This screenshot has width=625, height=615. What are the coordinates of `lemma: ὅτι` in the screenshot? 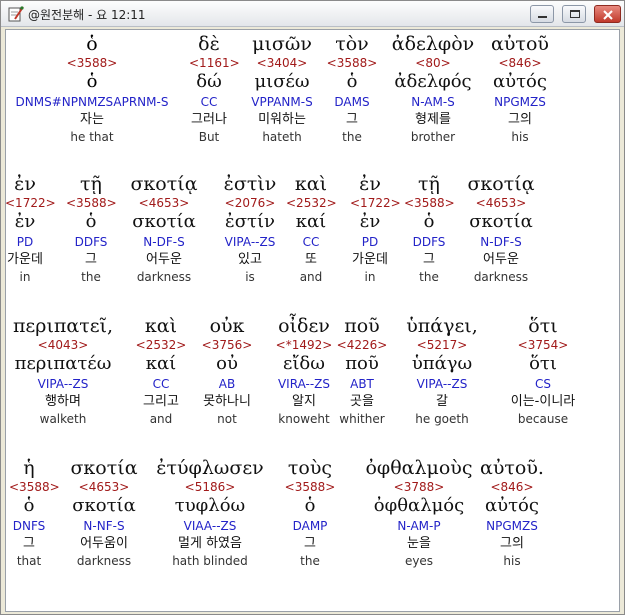 It's located at (543, 363).